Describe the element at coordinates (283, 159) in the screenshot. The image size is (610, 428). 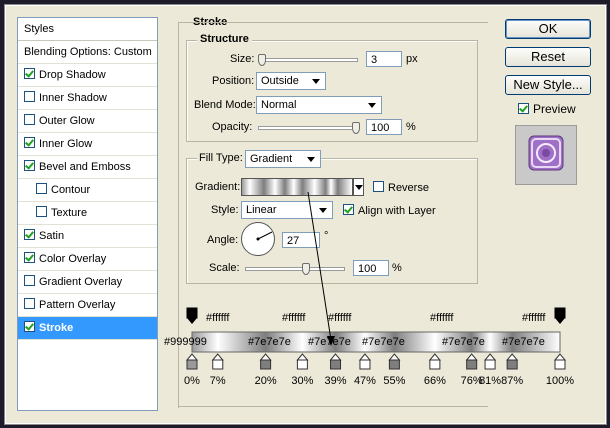
I see `fill-type-select: Gradient` at that location.